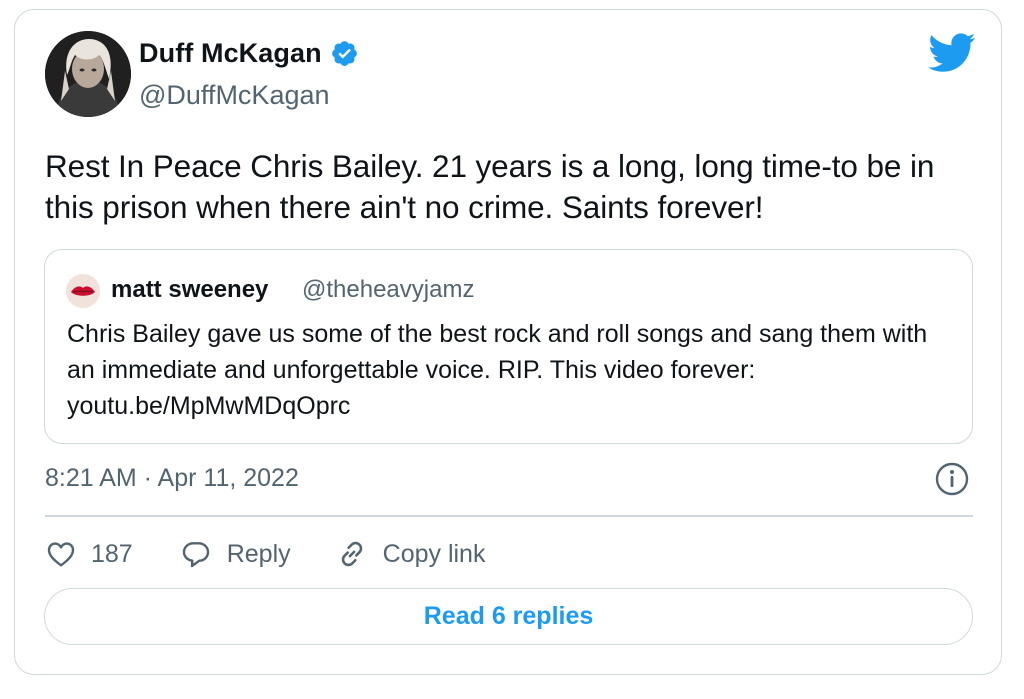 The image size is (1024, 699). Describe the element at coordinates (172, 478) in the screenshot. I see `tweet-timestamp: 8:21 AM · Apr 11, 2022` at that location.